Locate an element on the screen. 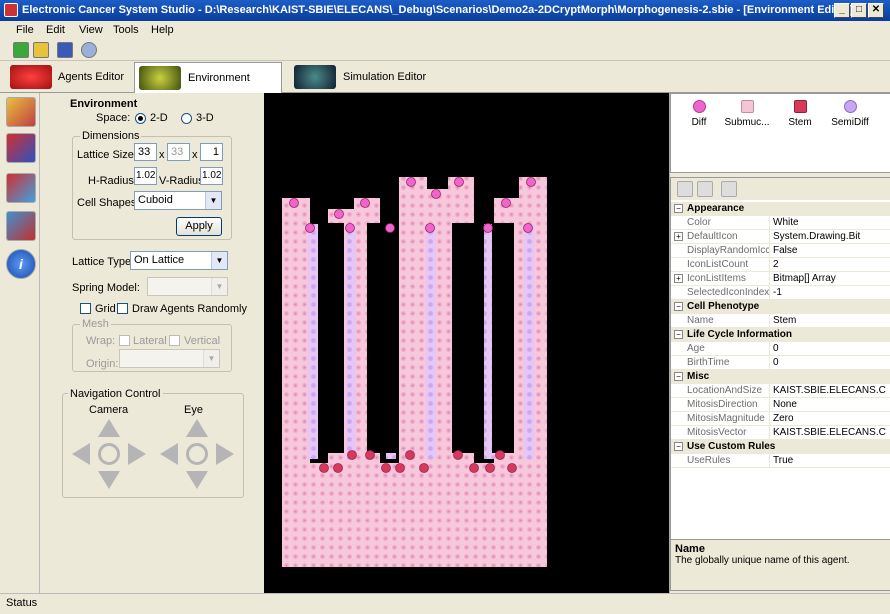 The height and width of the screenshot is (614, 890). property-value: White is located at coordinates (829, 222).